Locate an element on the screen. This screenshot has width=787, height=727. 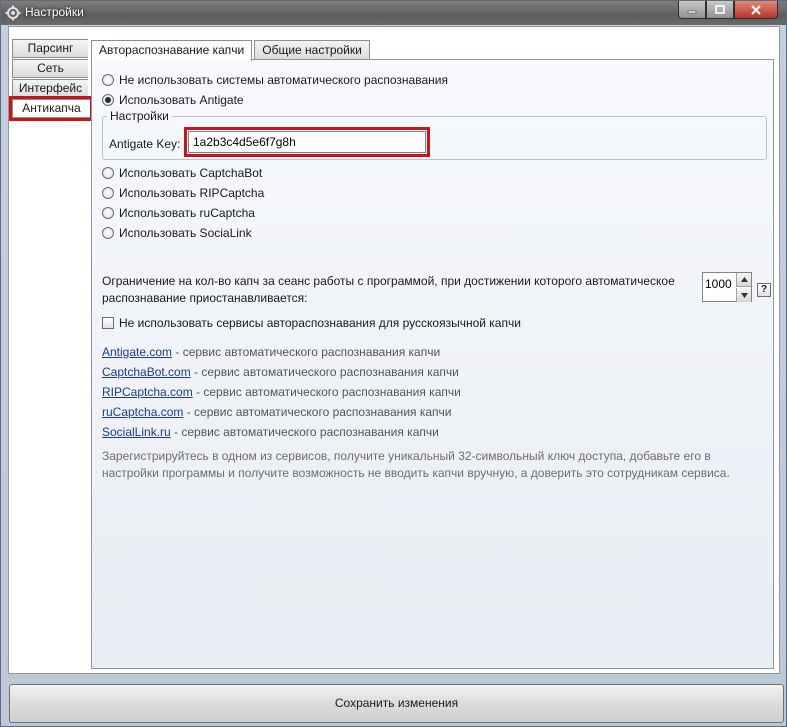
option-captchabot: Использовать CaptchaBot is located at coordinates (182, 173).